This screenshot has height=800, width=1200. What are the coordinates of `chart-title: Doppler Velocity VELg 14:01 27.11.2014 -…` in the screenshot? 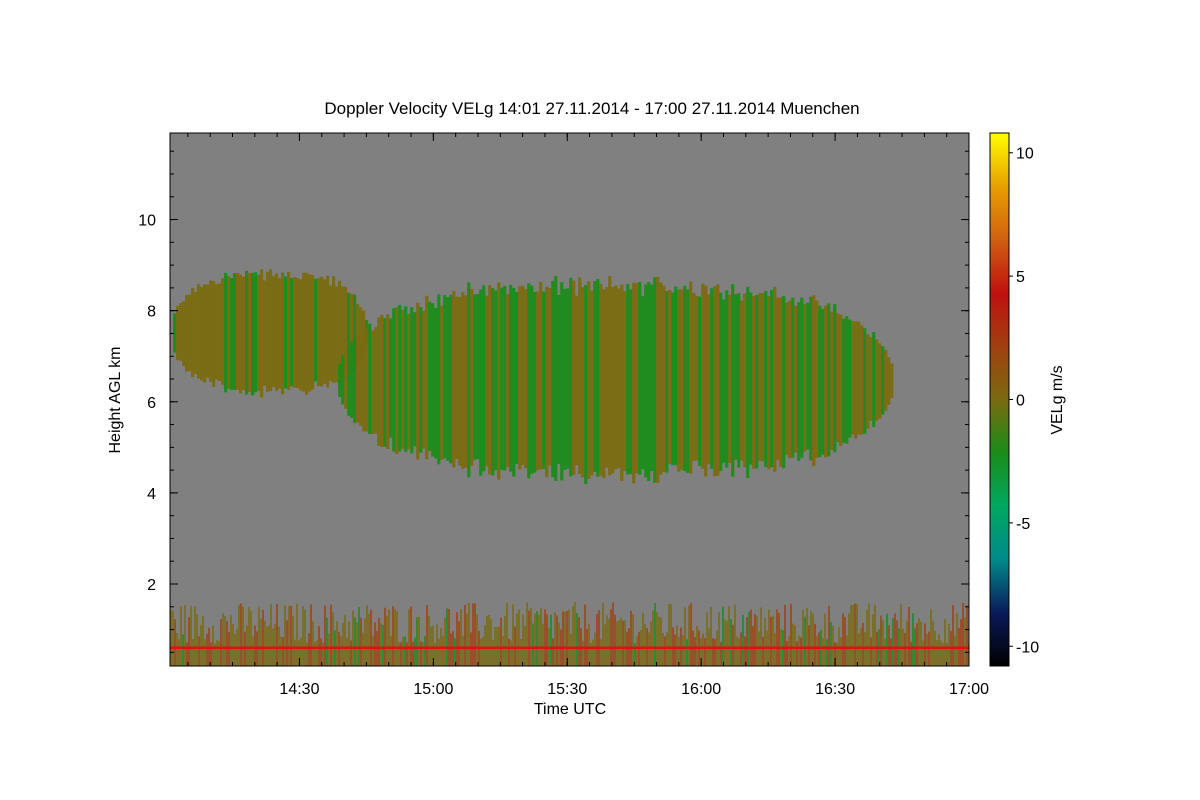 It's located at (591, 108).